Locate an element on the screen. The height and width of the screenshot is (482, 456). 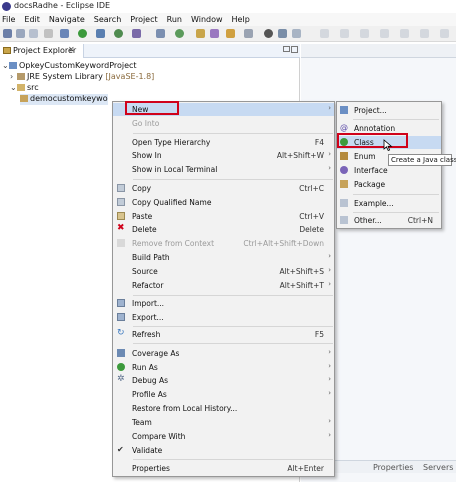
debug-icon: ✲ is located at coordinates (121, 379).